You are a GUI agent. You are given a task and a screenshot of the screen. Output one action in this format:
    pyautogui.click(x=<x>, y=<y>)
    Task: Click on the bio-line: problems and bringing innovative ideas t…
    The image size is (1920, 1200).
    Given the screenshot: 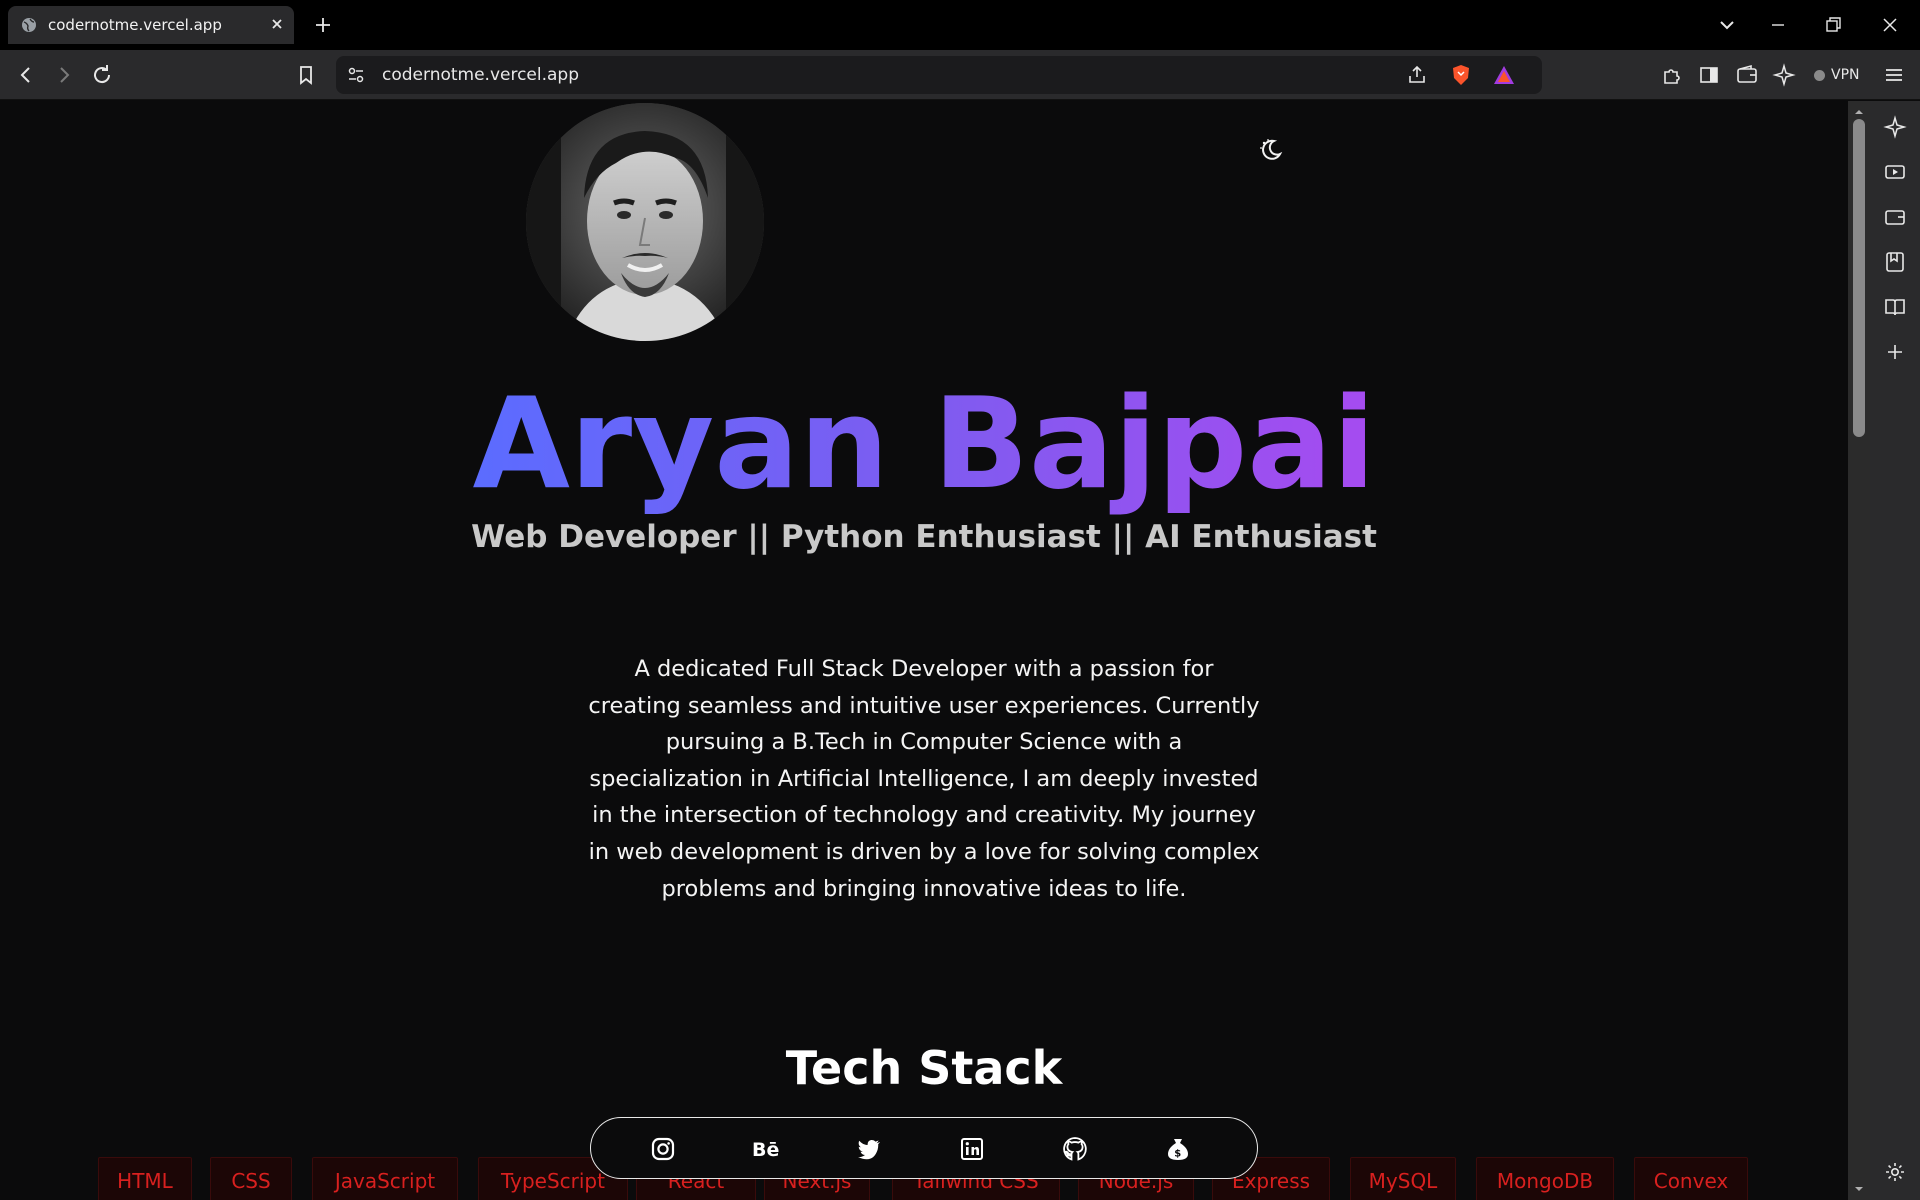 What is the action you would take?
    pyautogui.click(x=924, y=888)
    